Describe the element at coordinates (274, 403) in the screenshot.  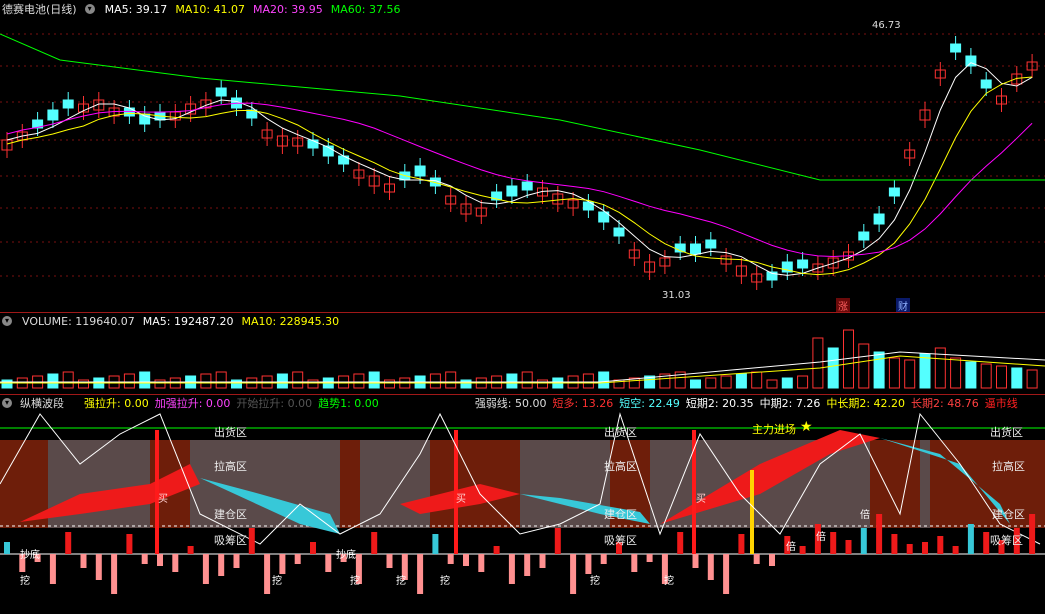
I see `kslh-readout: 开始拉升: 0.00` at that location.